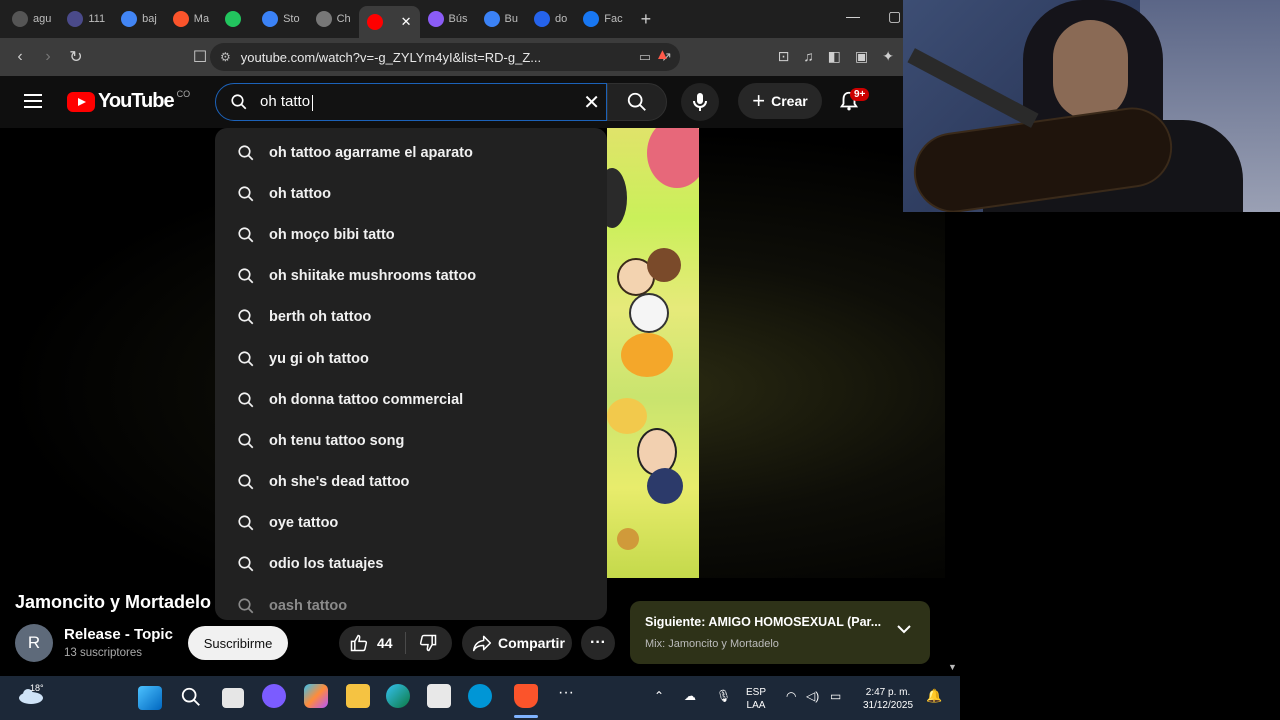 This screenshot has width=1280, height=720. Describe the element at coordinates (150, 698) in the screenshot. I see `windows-start-icon` at that location.